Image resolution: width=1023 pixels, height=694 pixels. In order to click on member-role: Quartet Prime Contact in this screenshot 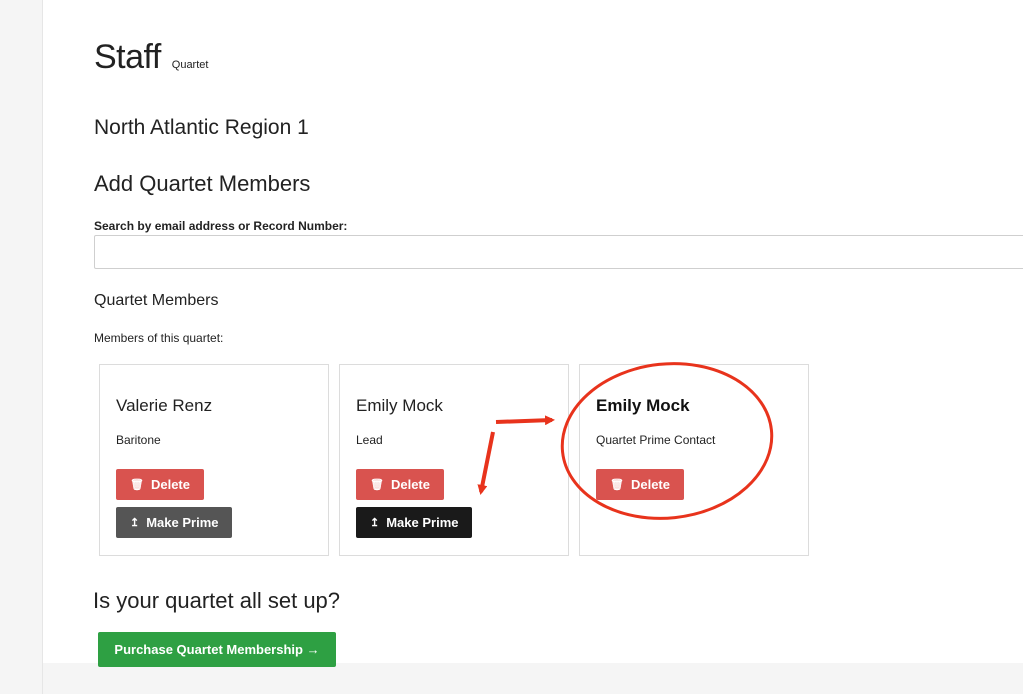, I will do `click(656, 440)`.